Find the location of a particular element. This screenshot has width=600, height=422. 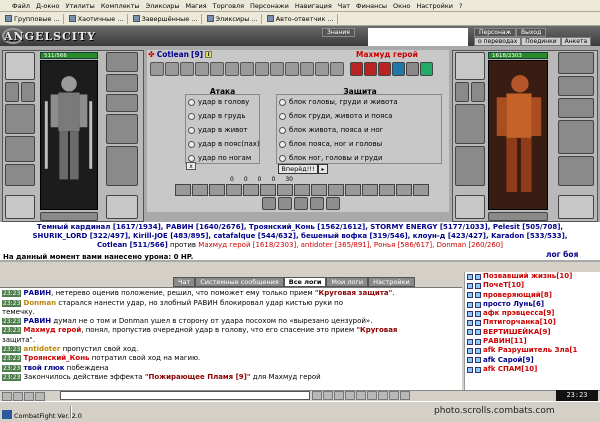

chat-author: Donman is located at coordinates (40, 303).